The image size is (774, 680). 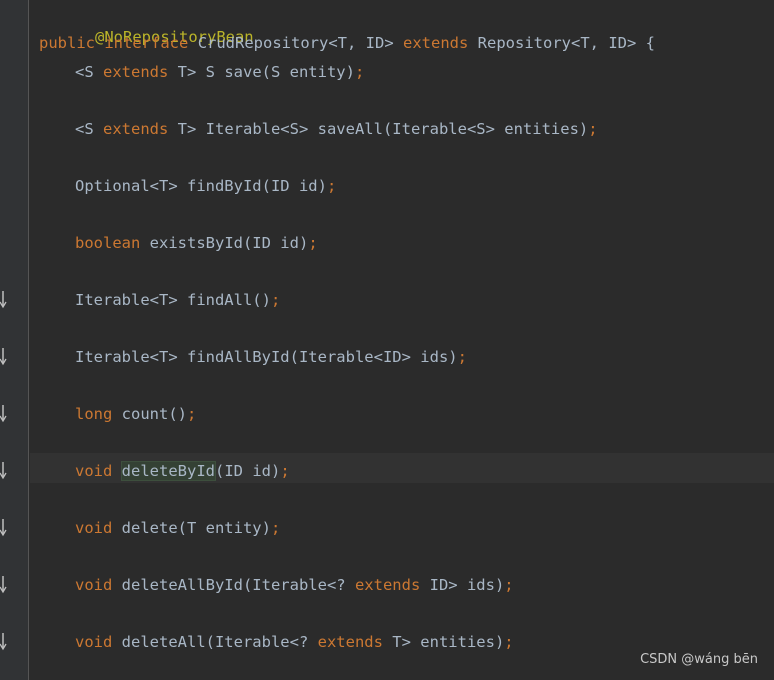 What do you see at coordinates (173, 300) in the screenshot?
I see `code-text: Iterable<T> findAll()` at bounding box center [173, 300].